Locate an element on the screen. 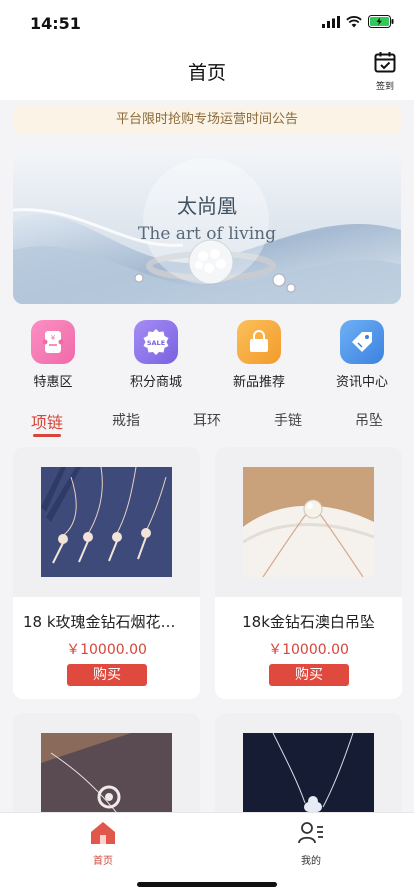 The image size is (414, 896). checkin-label: 签到 is located at coordinates (384, 87).